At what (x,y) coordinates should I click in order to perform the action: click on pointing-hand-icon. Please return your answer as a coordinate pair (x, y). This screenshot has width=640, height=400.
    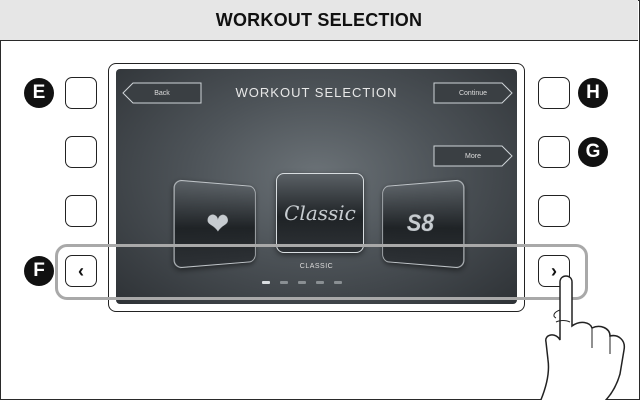
    Looking at the image, I should click on (583, 337).